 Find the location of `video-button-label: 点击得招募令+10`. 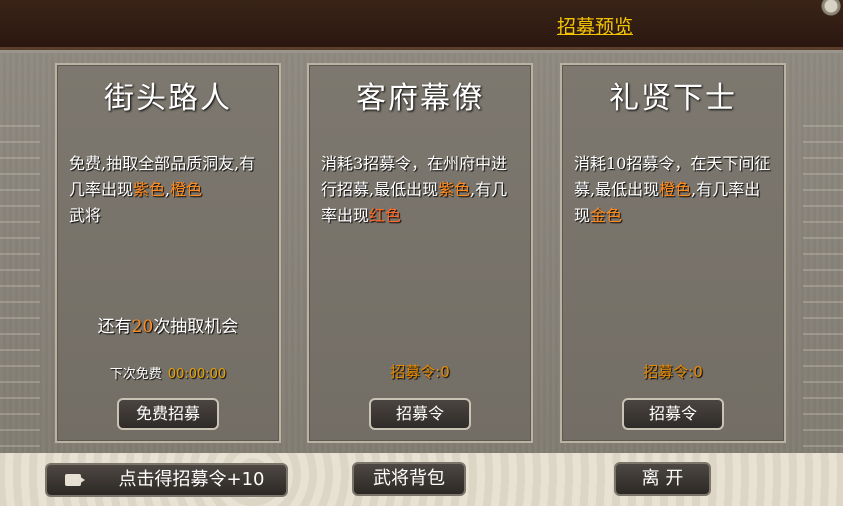

video-button-label: 点击得招募令+10 is located at coordinates (191, 479).